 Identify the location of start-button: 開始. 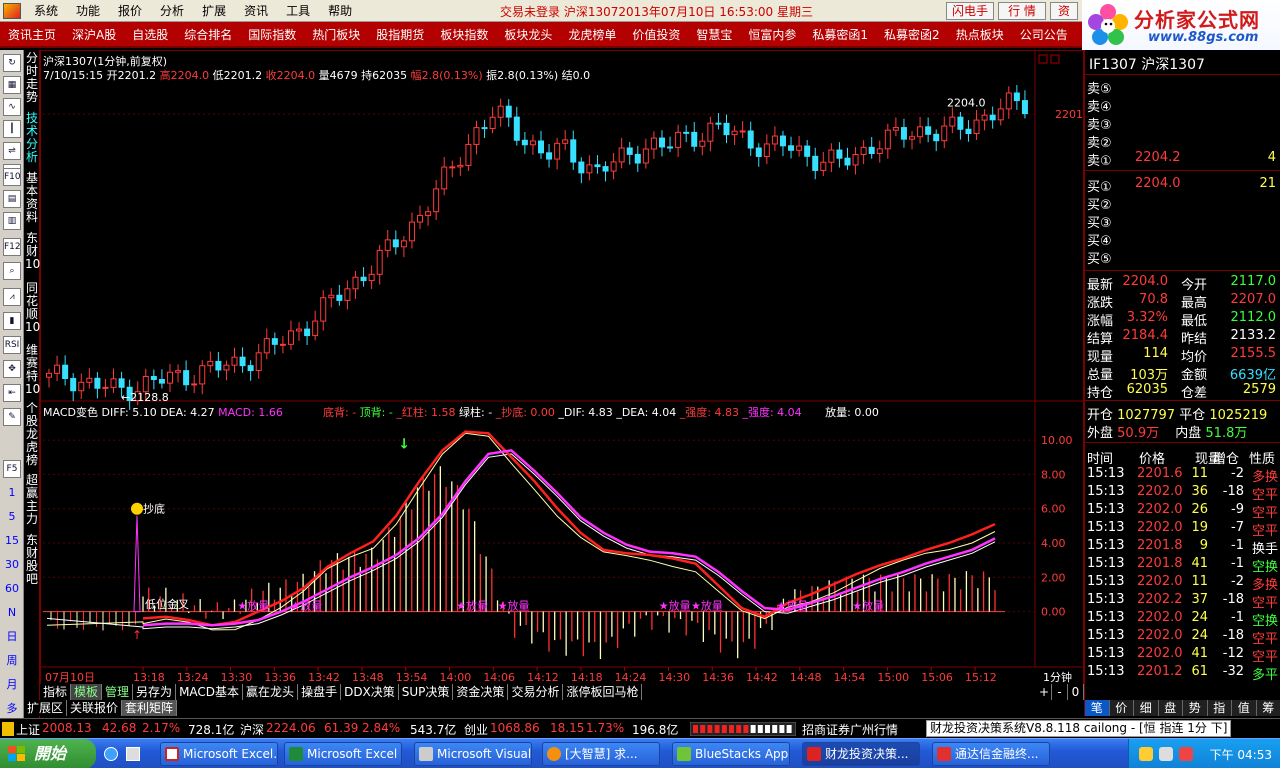
(48, 753).